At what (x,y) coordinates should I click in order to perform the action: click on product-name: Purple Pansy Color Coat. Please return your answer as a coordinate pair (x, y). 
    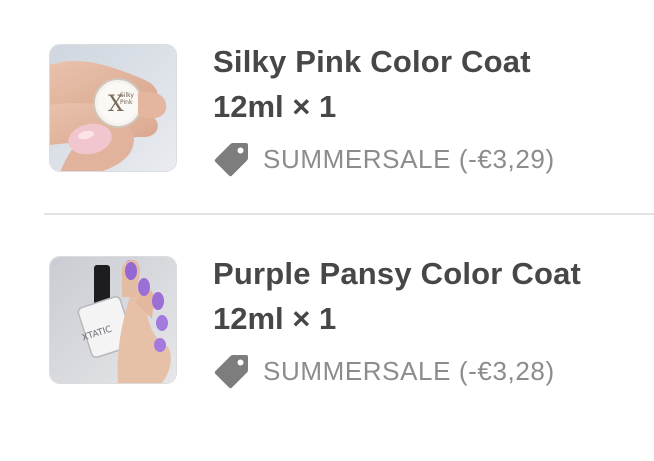
    Looking at the image, I should click on (397, 274).